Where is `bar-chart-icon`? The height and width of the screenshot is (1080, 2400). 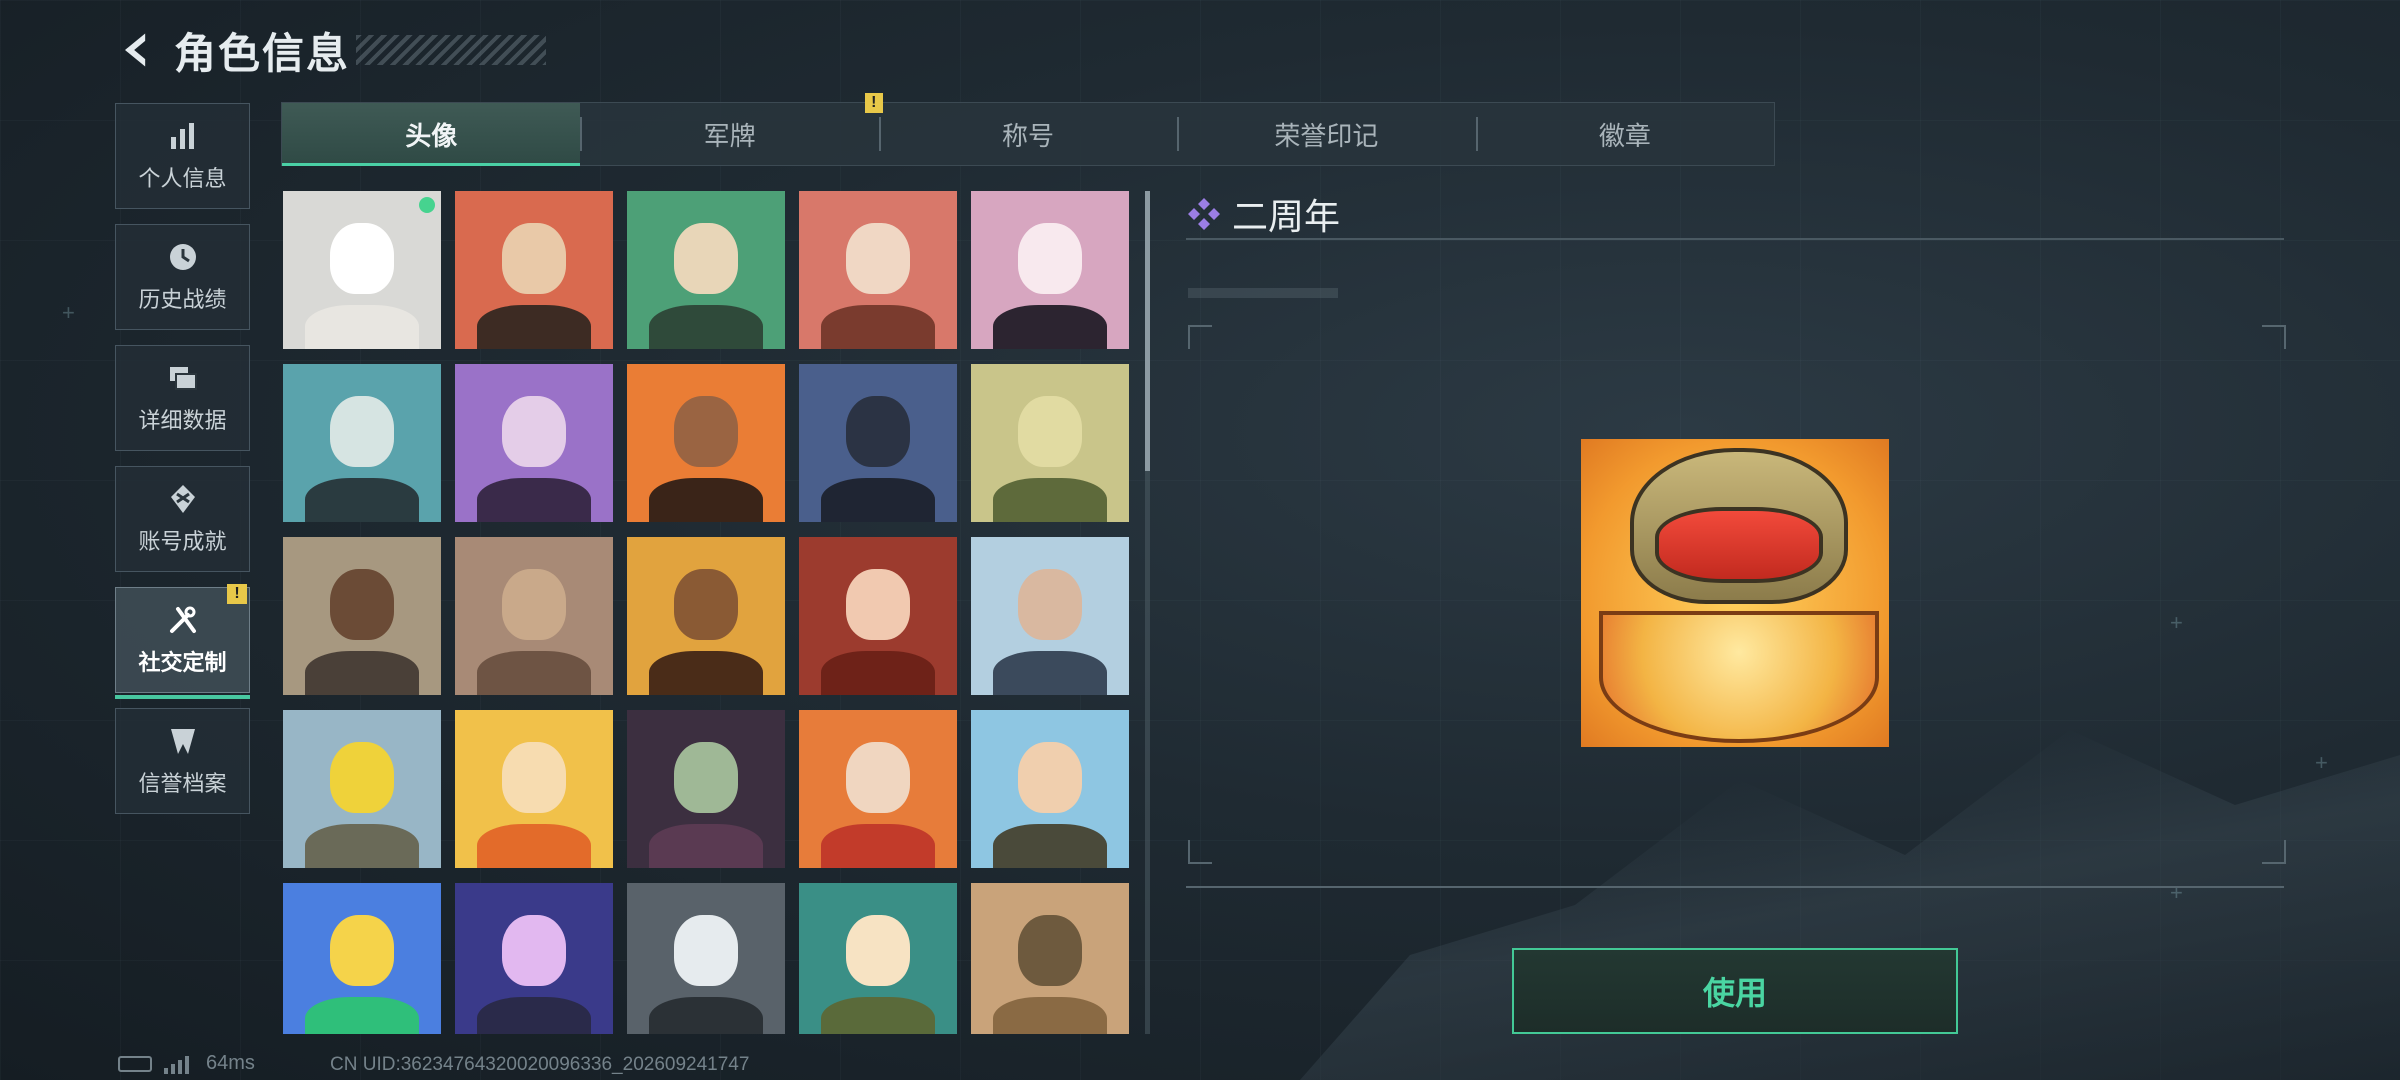 bar-chart-icon is located at coordinates (182, 136).